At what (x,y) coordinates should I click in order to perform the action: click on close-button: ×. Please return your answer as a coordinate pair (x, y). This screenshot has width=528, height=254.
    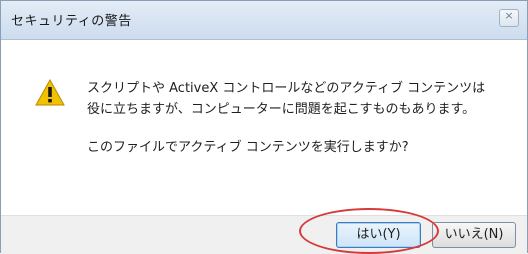
    Looking at the image, I should click on (509, 18).